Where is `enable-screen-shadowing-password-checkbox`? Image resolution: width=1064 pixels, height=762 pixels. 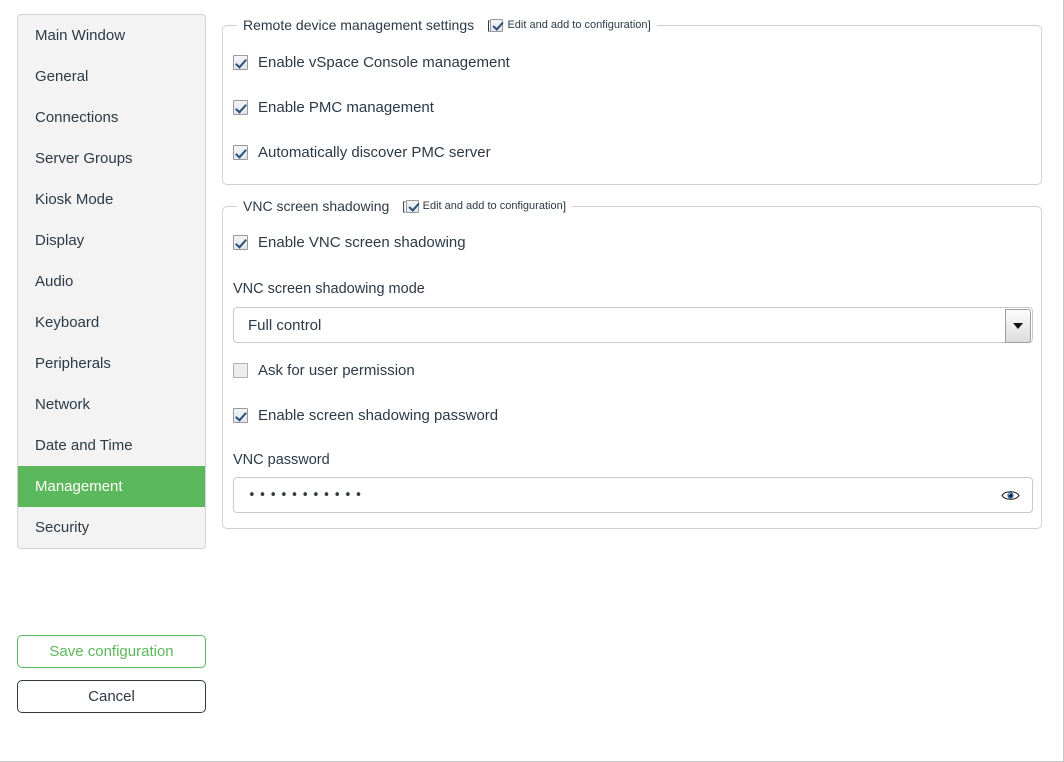 enable-screen-shadowing-password-checkbox is located at coordinates (240, 415).